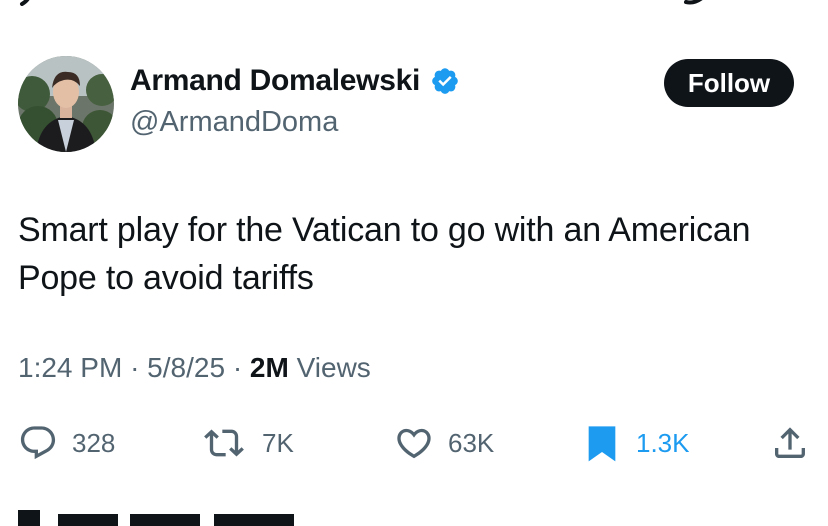 The image size is (828, 526). I want to click on verified-icon, so click(445, 81).